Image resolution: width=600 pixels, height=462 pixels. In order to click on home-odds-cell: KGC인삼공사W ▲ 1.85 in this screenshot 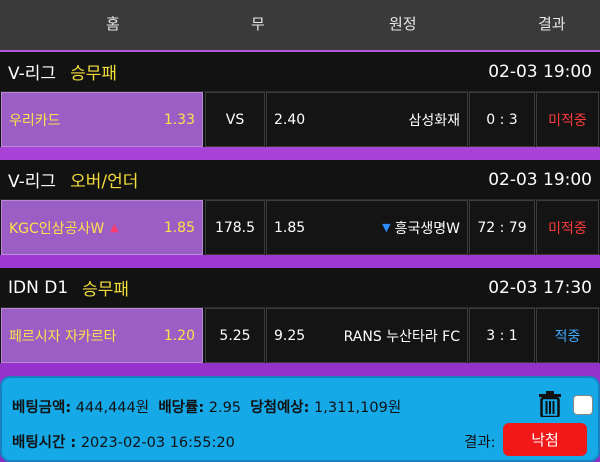, I will do `click(102, 227)`.